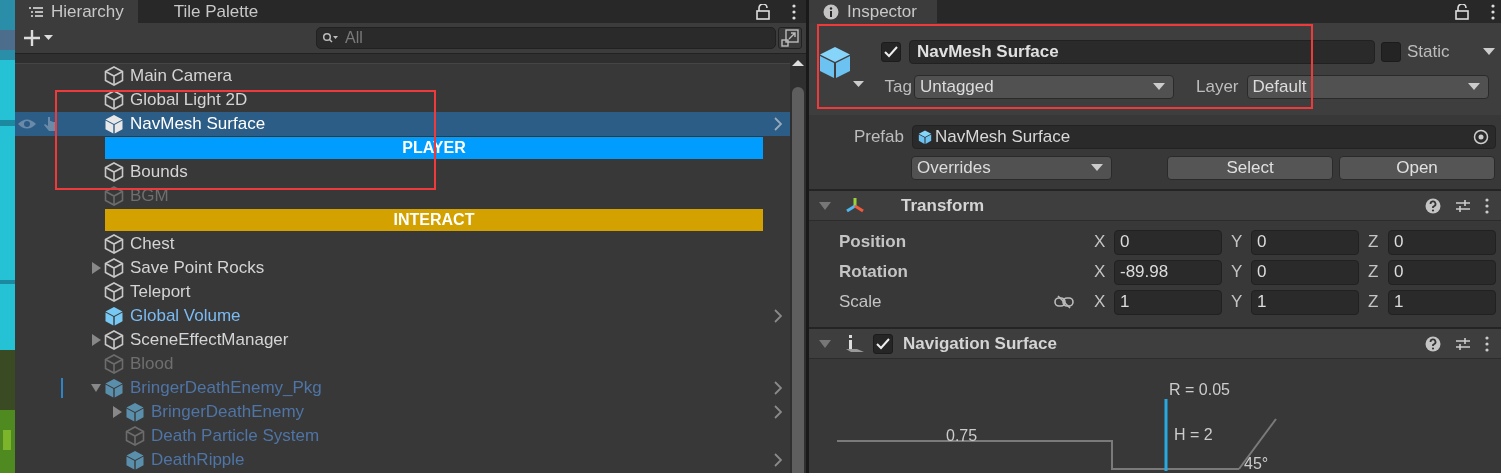  I want to click on static-label: Static, so click(1428, 52).